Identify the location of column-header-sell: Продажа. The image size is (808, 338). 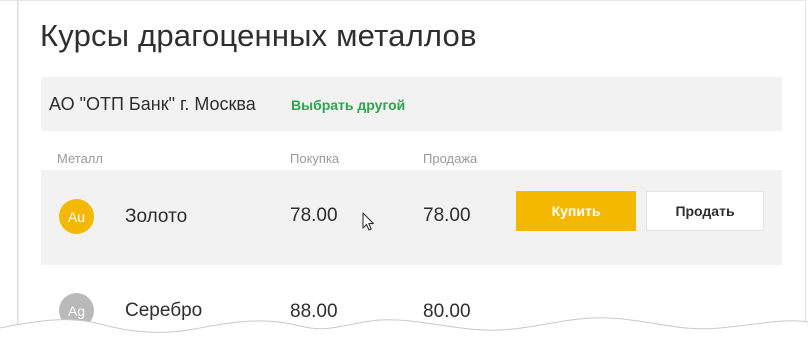
(450, 158).